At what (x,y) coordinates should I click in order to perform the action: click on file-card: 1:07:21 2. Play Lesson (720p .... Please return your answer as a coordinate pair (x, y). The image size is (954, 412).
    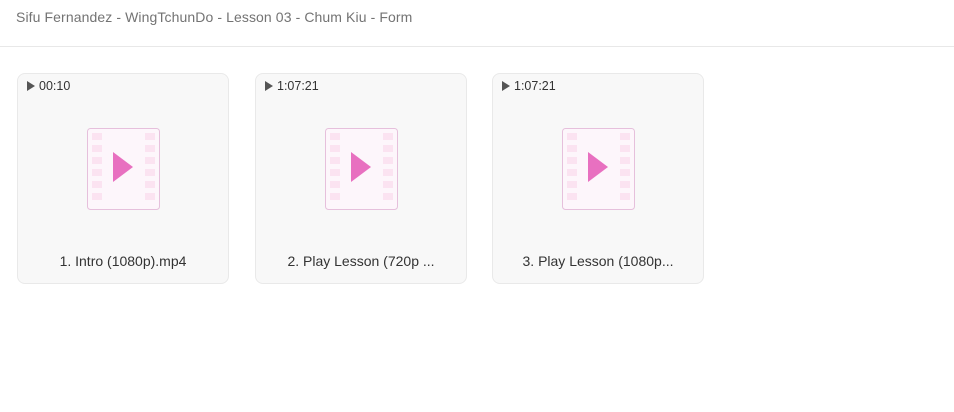
    Looking at the image, I should click on (361, 178).